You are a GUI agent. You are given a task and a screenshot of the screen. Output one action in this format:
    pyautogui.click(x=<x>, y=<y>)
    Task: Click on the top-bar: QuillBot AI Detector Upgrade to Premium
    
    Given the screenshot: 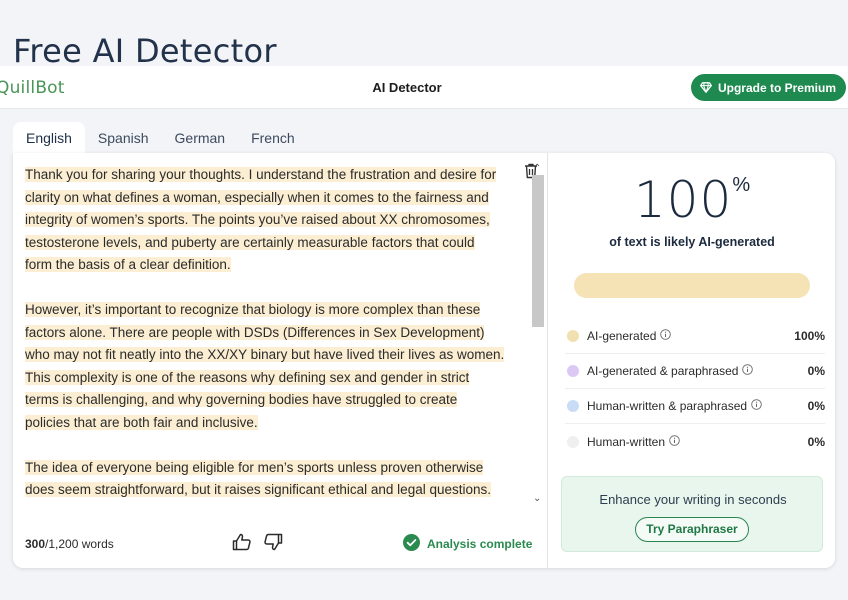 What is the action you would take?
    pyautogui.click(x=424, y=87)
    